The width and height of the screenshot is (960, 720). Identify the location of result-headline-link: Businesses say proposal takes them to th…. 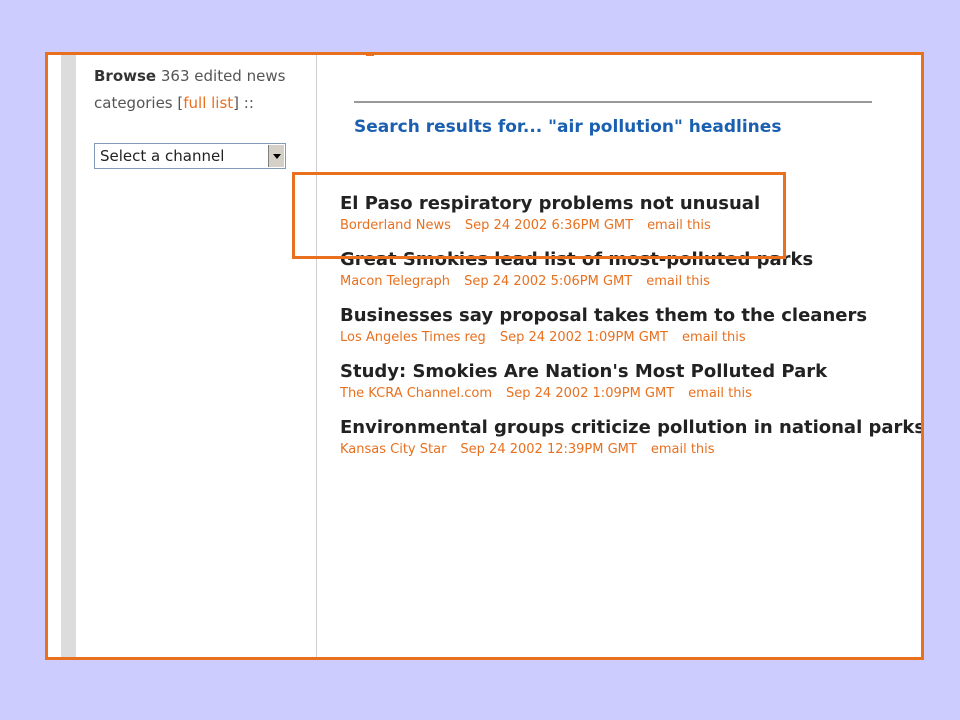
(620, 316).